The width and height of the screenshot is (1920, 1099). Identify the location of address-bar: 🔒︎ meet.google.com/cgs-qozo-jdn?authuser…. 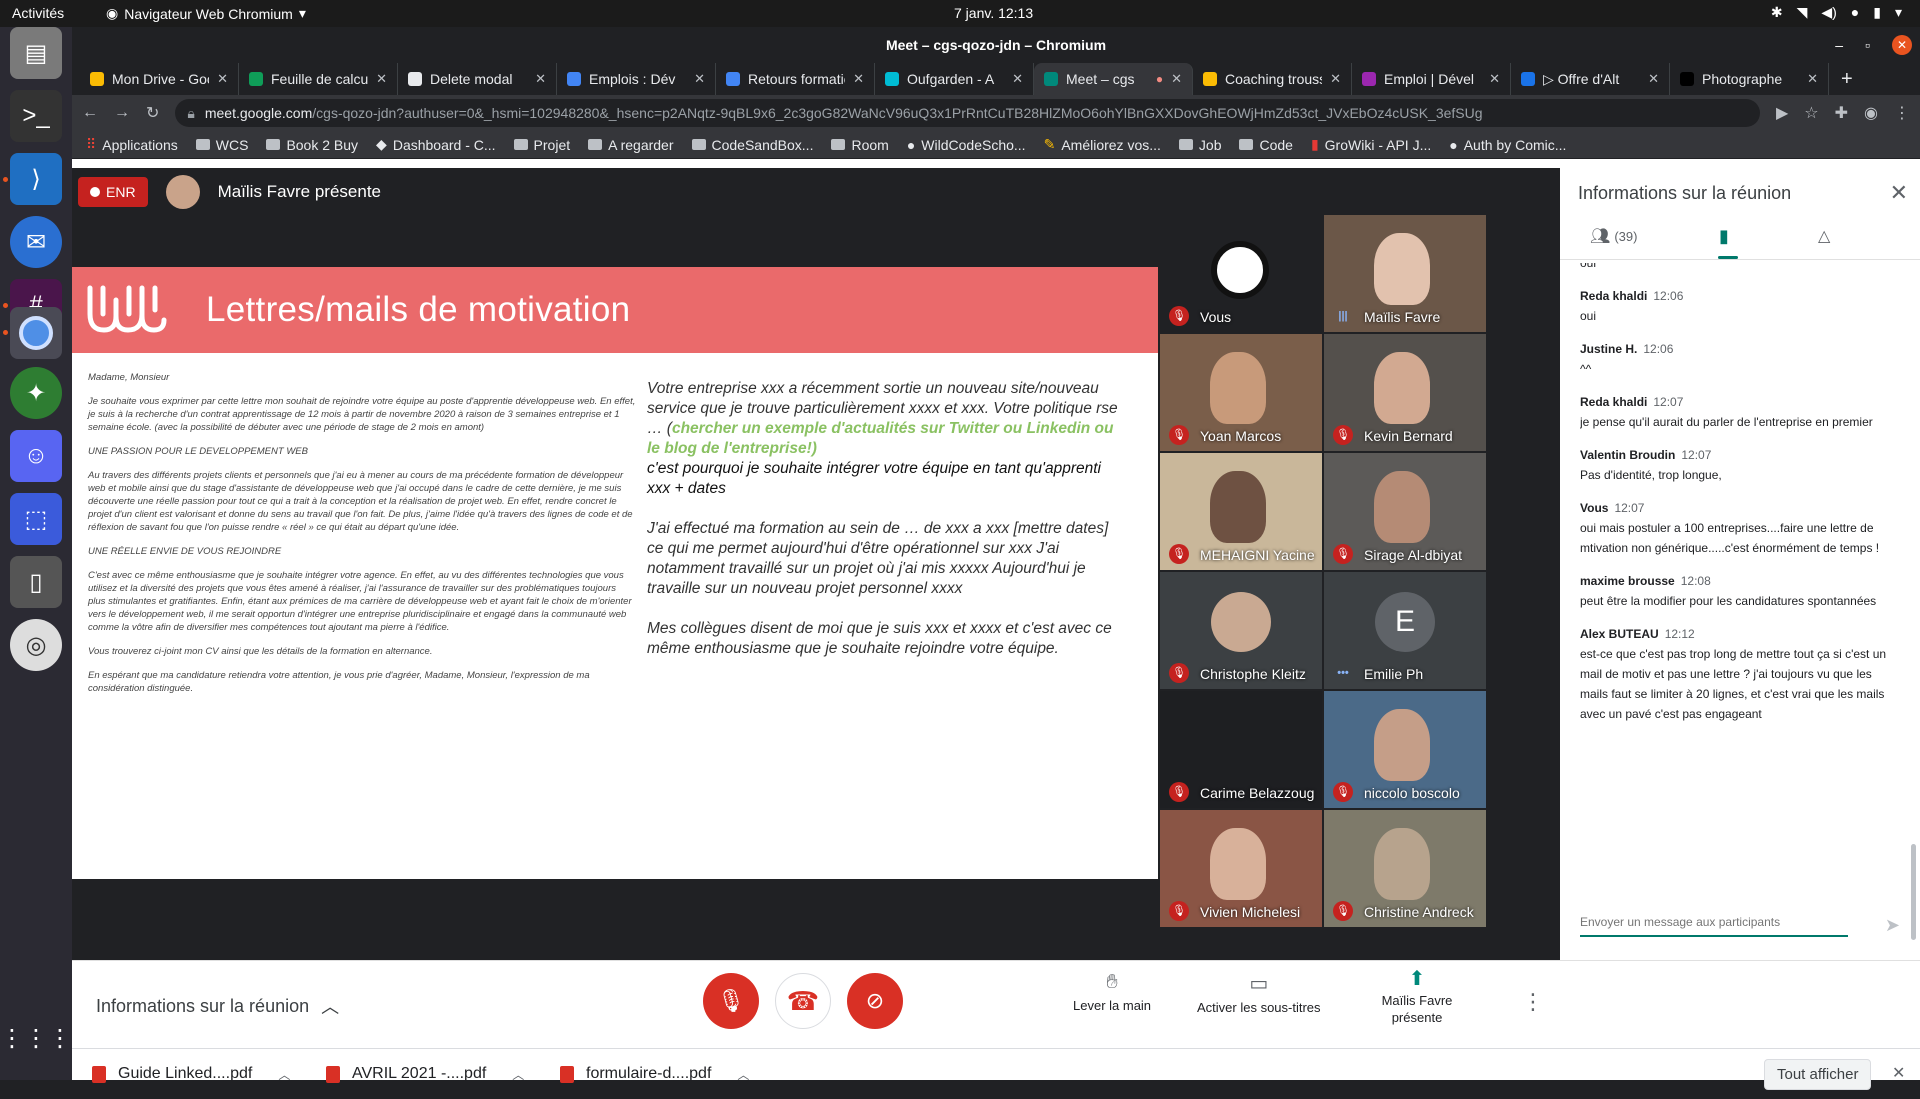
(967, 113).